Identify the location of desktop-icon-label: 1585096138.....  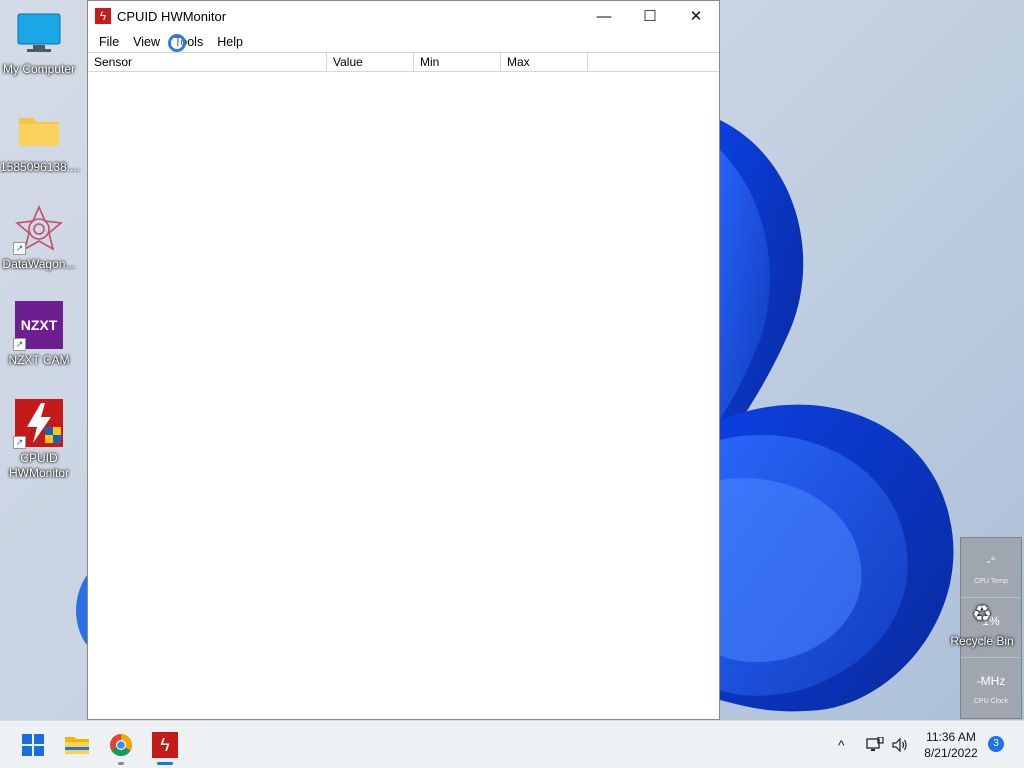
(40, 167).